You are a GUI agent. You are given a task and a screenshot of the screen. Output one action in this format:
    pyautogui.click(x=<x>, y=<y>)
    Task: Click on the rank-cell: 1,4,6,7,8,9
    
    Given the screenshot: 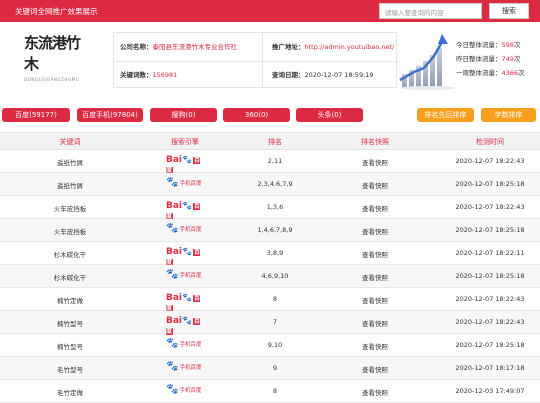 What is the action you would take?
    pyautogui.click(x=275, y=230)
    